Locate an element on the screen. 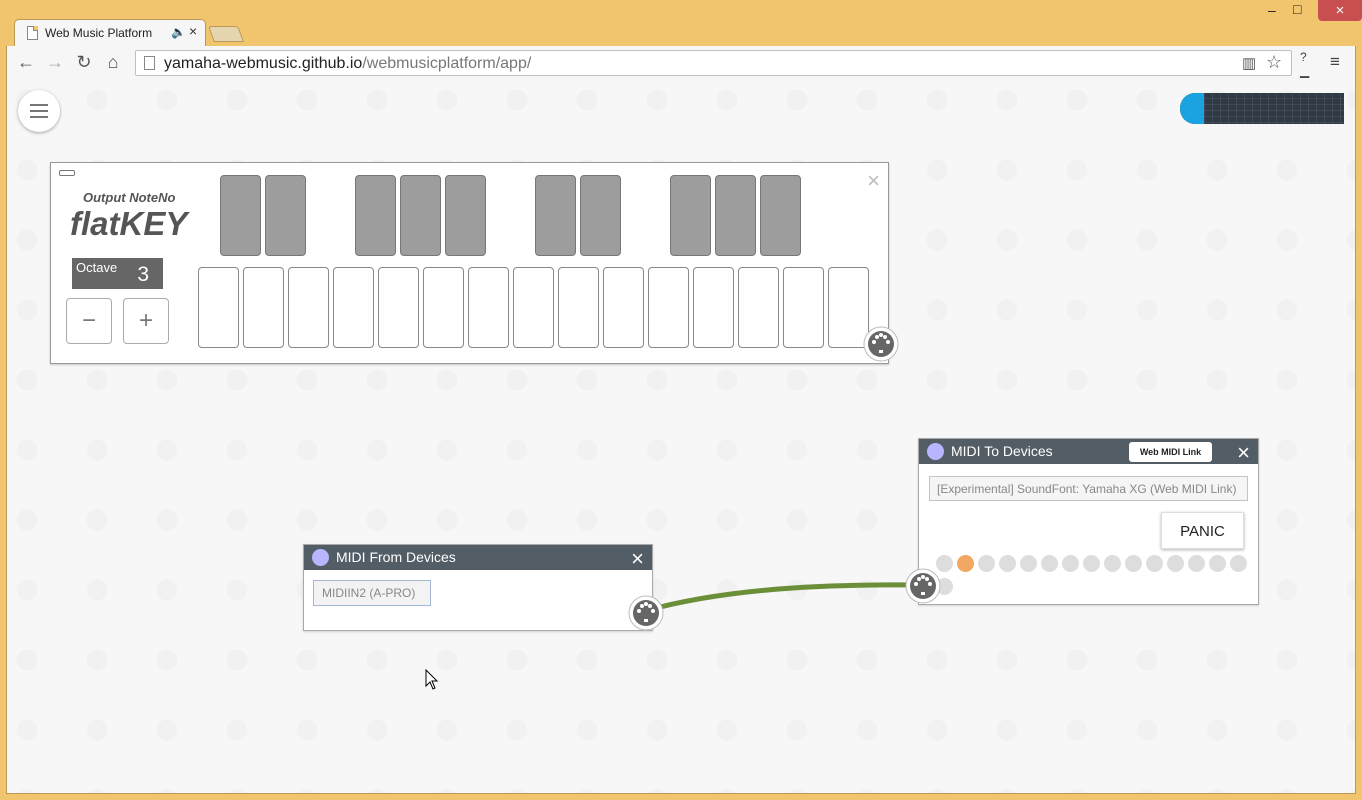 The height and width of the screenshot is (800, 1362). node-close-icon: × is located at coordinates (873, 181).